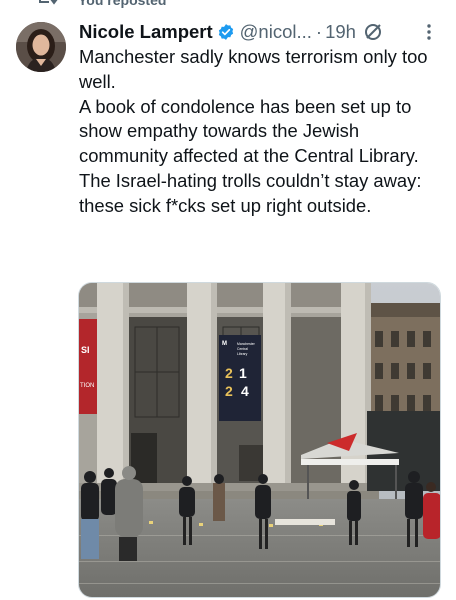  I want to click on svg-text: TION, so click(87, 386).